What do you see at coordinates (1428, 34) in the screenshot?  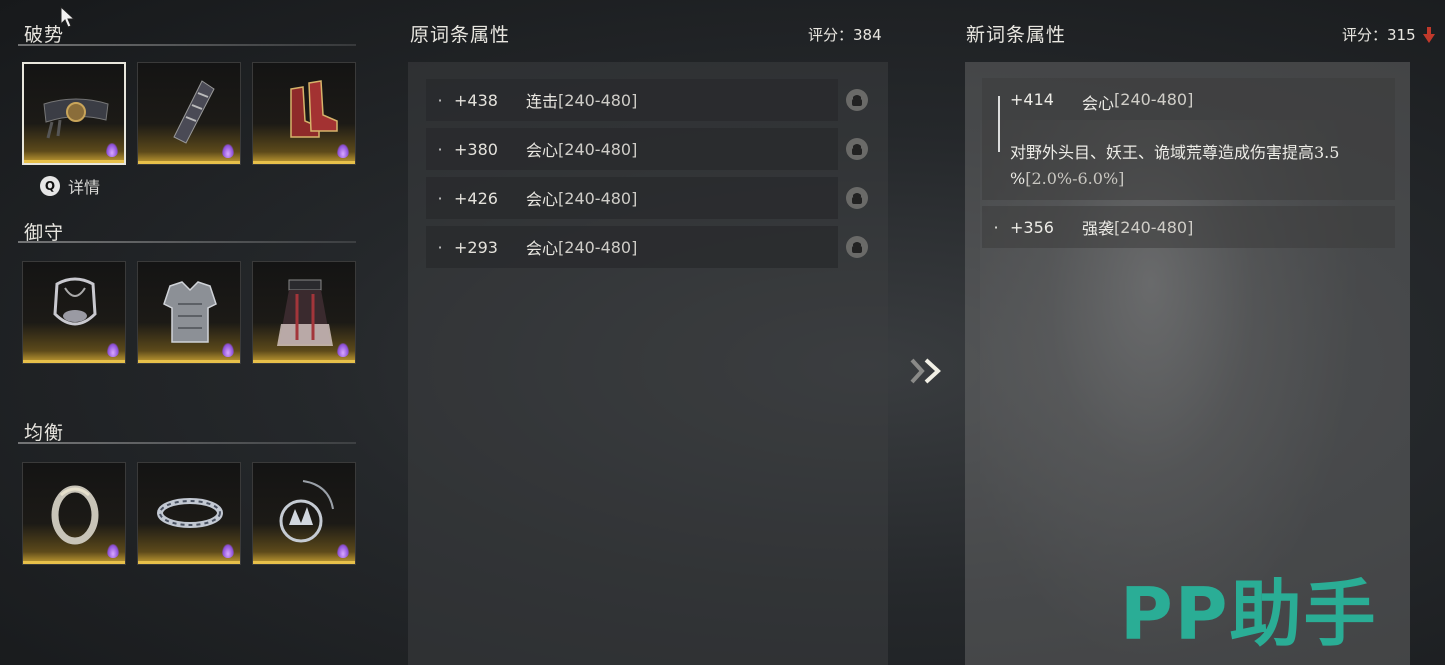 I see `score-down-arrow-icon` at bounding box center [1428, 34].